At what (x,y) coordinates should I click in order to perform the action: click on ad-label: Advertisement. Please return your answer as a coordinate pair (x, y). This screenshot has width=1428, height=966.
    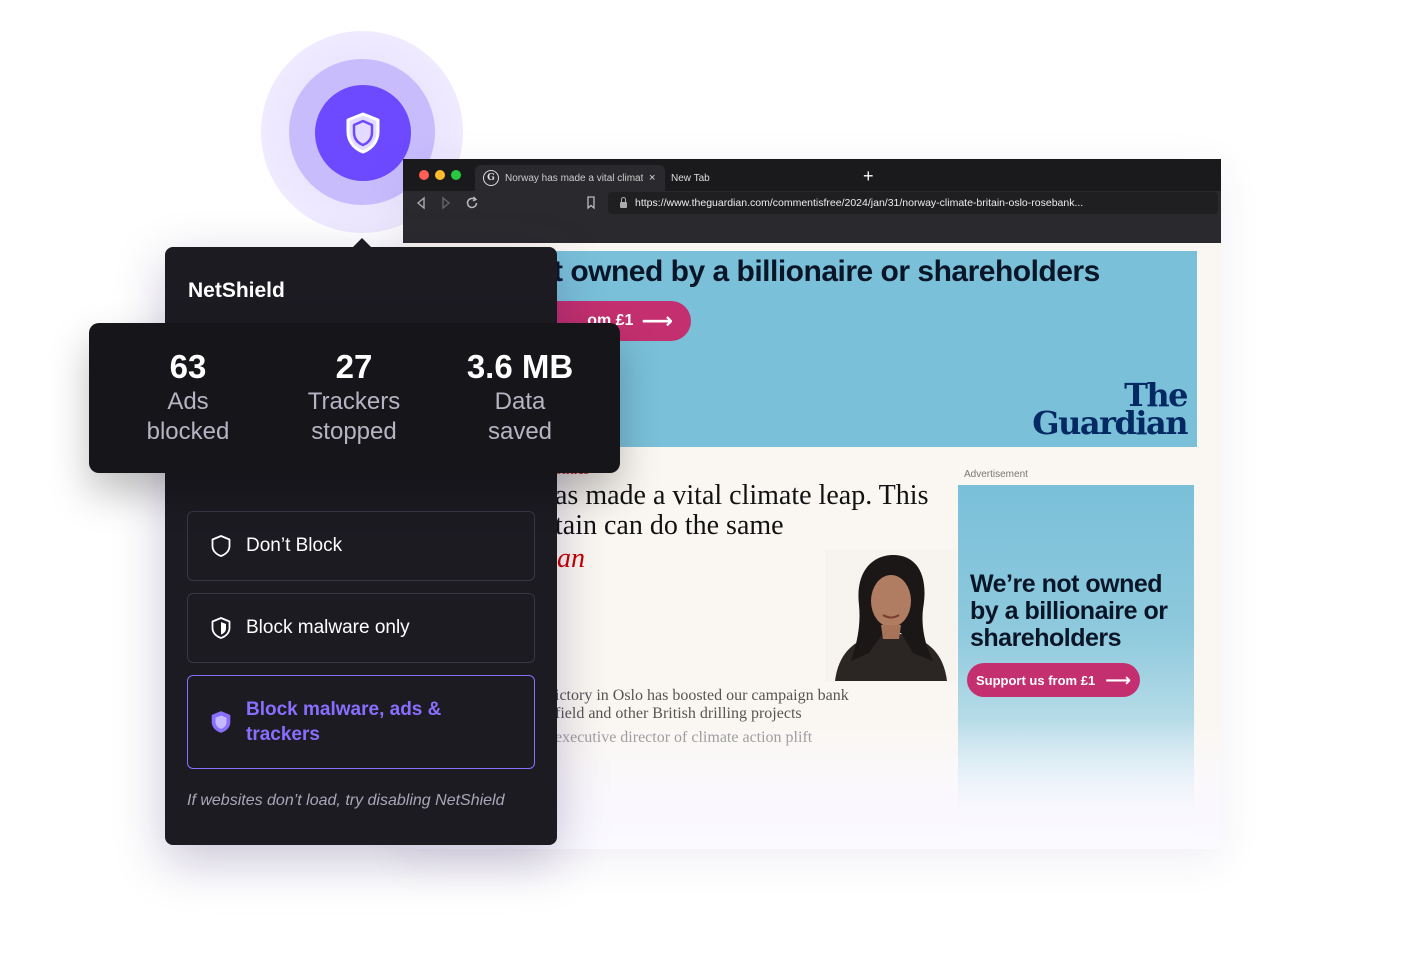
    Looking at the image, I should click on (996, 474).